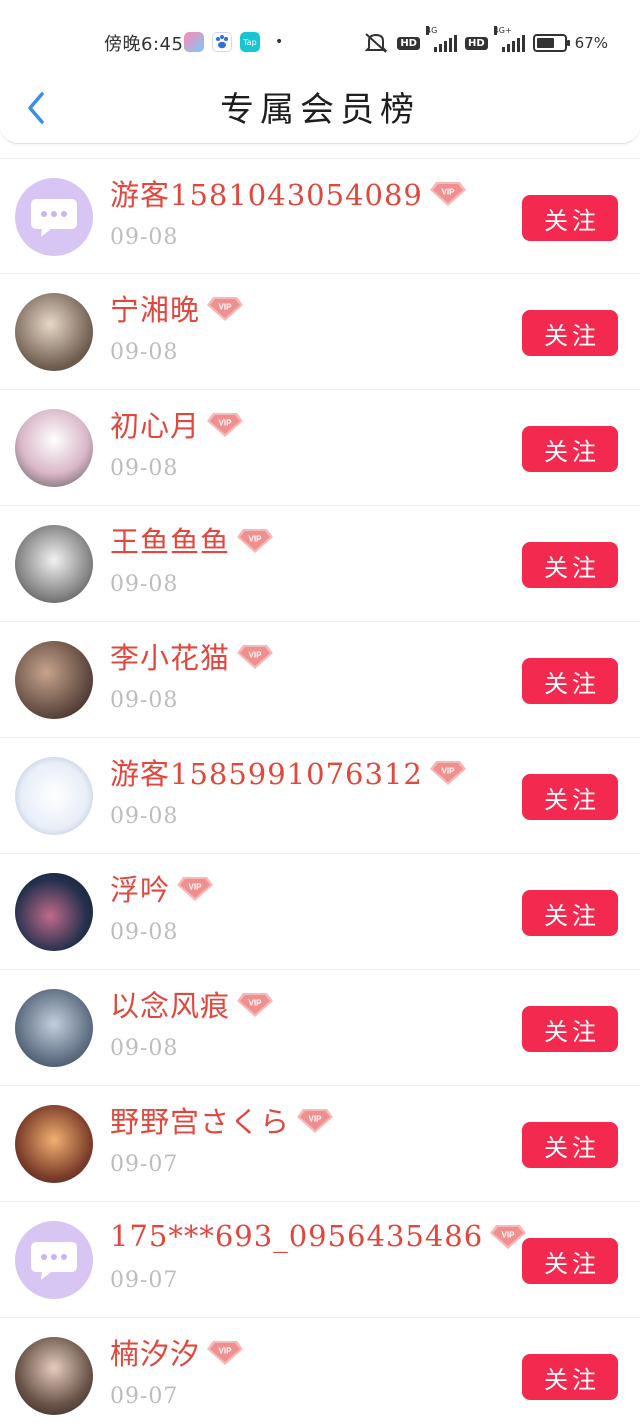 This screenshot has height=1423, width=640. I want to click on member-name-line: 以念风痕 VIP, so click(192, 1004).